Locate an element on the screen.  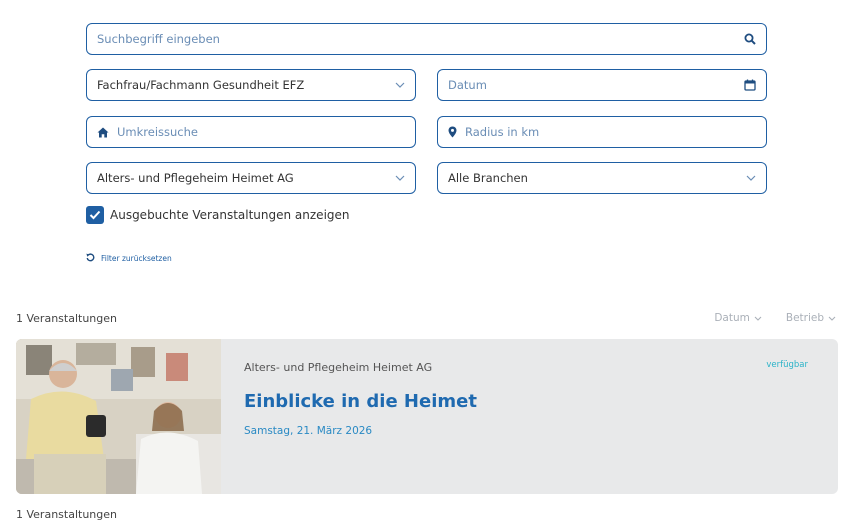
beruf-select: Fachfrau/Fachmann Gesundheit EFZ is located at coordinates (251, 85).